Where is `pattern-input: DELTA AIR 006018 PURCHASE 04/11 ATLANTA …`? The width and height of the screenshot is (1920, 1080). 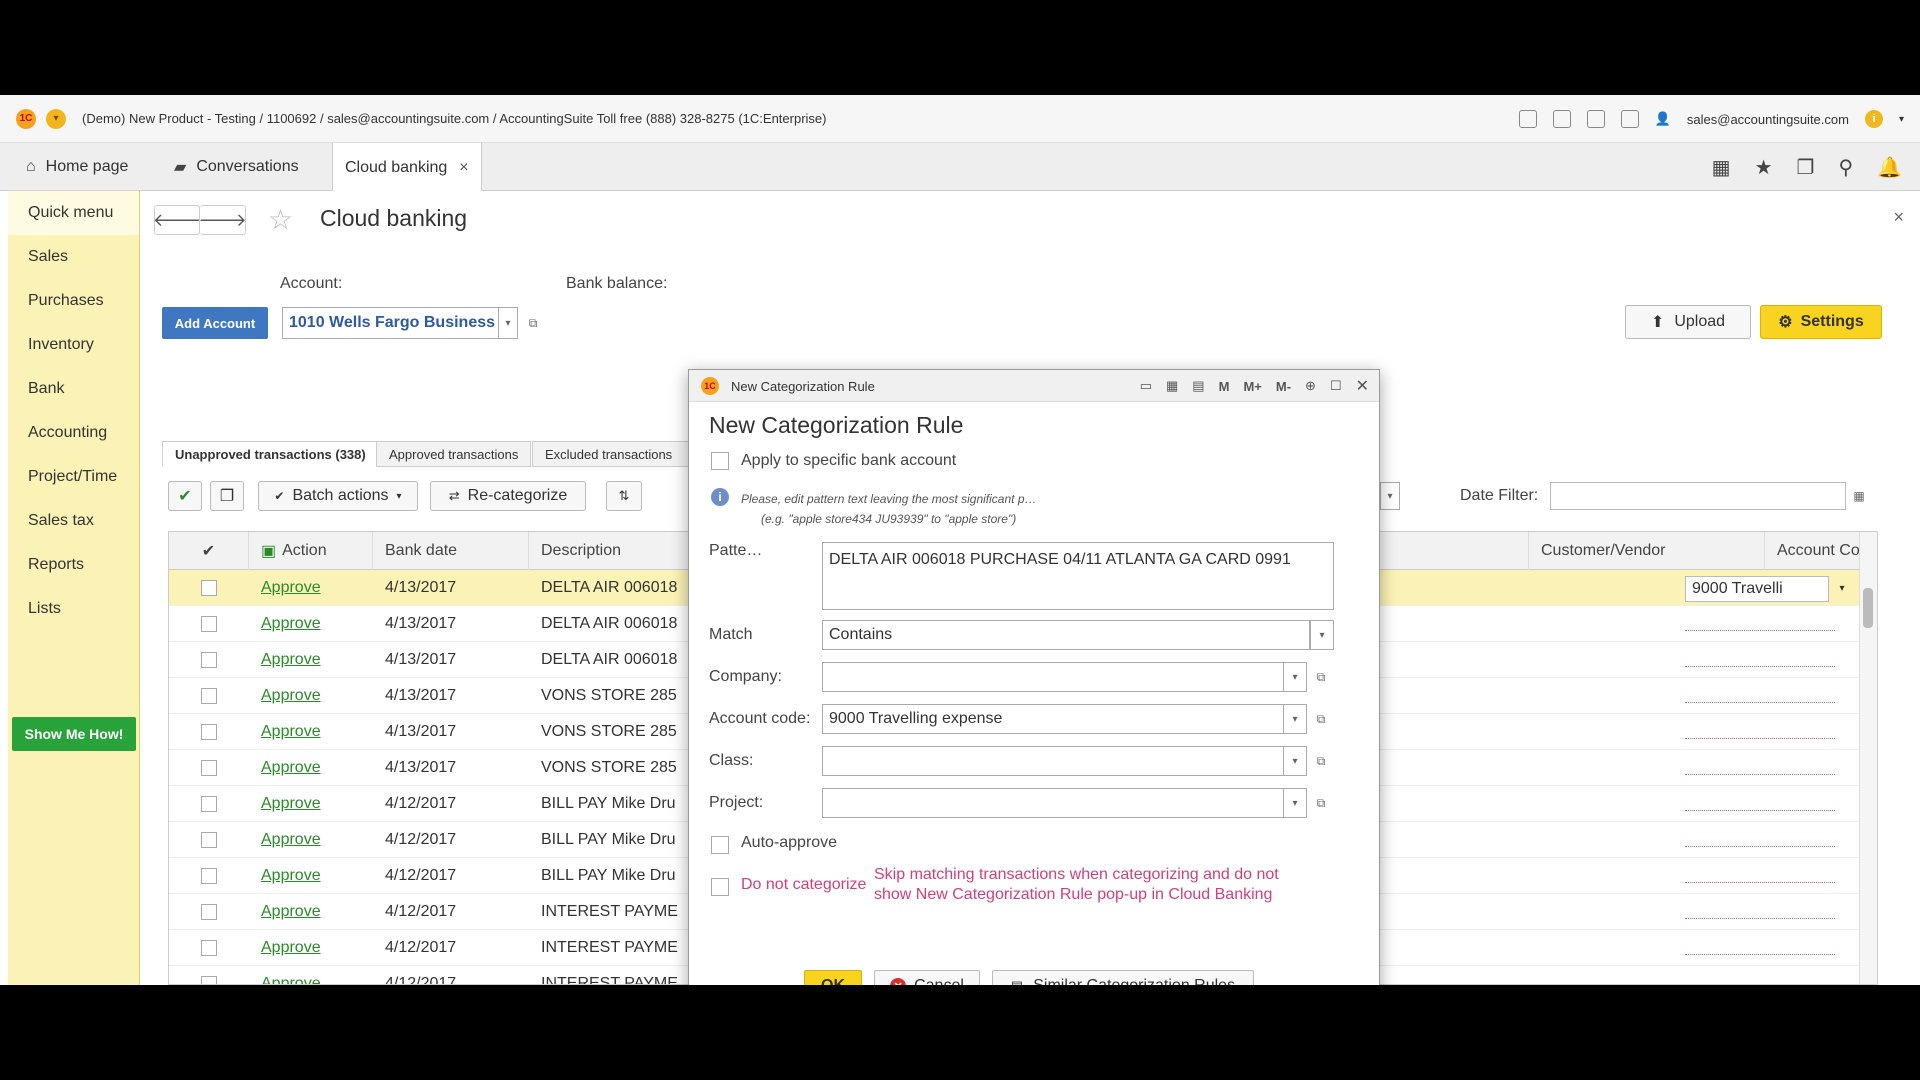 pattern-input: DELTA AIR 006018 PURCHASE 04/11 ATLANTA … is located at coordinates (1078, 576).